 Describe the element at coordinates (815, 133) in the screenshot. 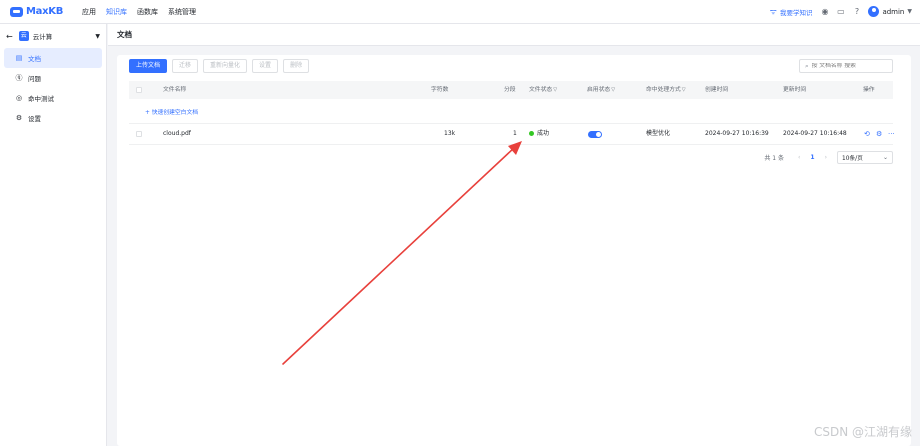

I see `cell-updated: 2024-09-27 10:16:48` at that location.